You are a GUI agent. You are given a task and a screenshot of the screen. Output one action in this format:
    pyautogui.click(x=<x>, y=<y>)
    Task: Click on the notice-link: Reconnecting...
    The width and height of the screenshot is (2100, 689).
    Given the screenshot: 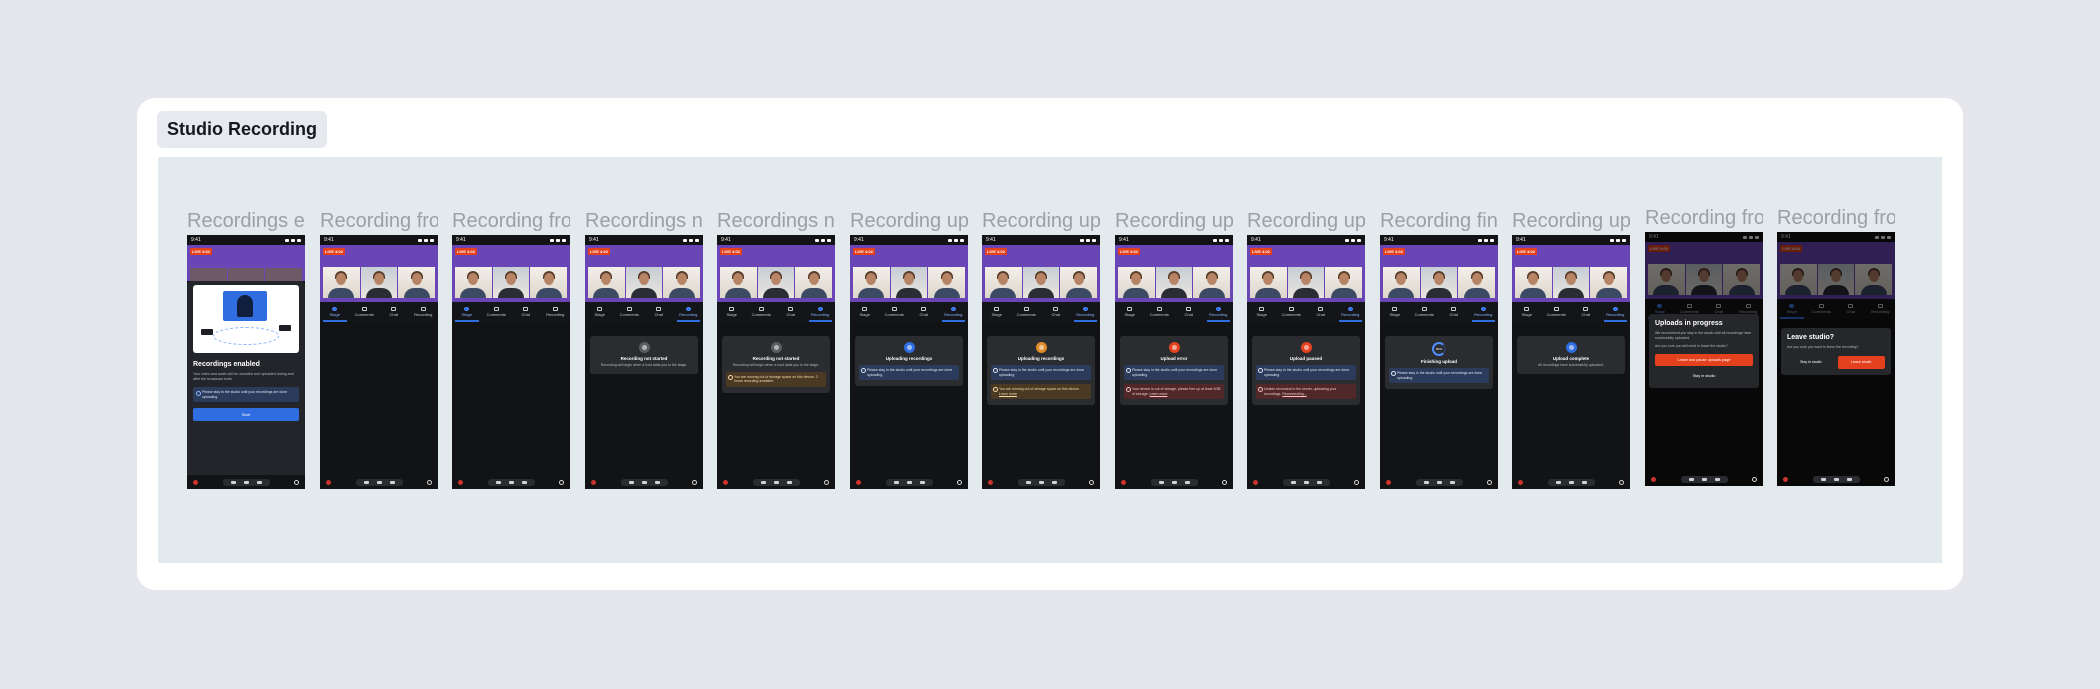 What is the action you would take?
    pyautogui.click(x=1294, y=394)
    